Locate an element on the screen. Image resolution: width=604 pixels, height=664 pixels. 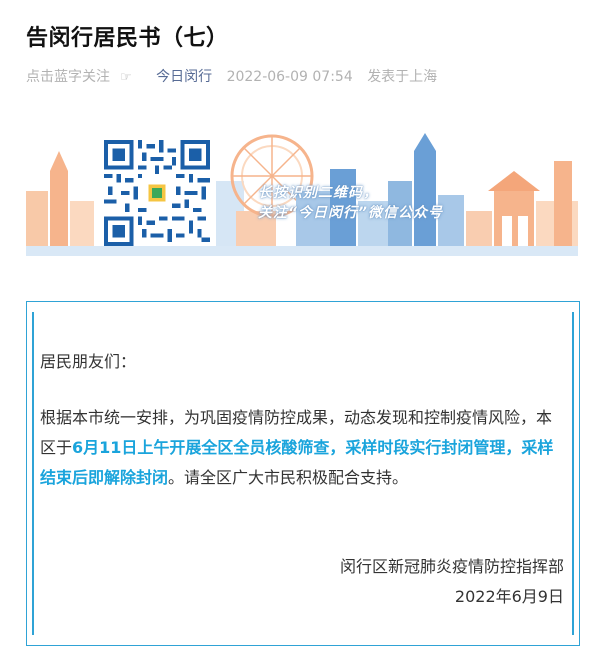
article-meta: 点击蓝字关注 ☞ 今日闵行 2022-06-09 07:54 发表于上海 is located at coordinates (236, 76).